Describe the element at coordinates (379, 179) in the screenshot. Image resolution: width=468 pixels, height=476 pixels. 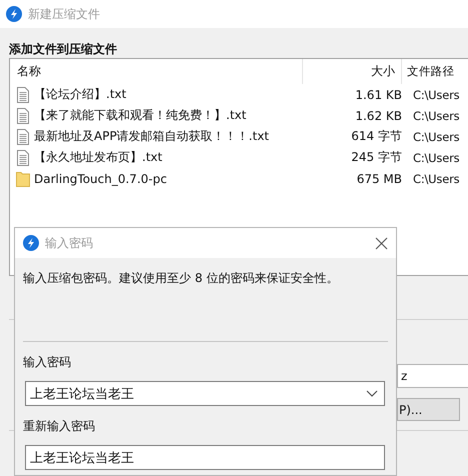
I see `file-size: 675 MB` at that location.